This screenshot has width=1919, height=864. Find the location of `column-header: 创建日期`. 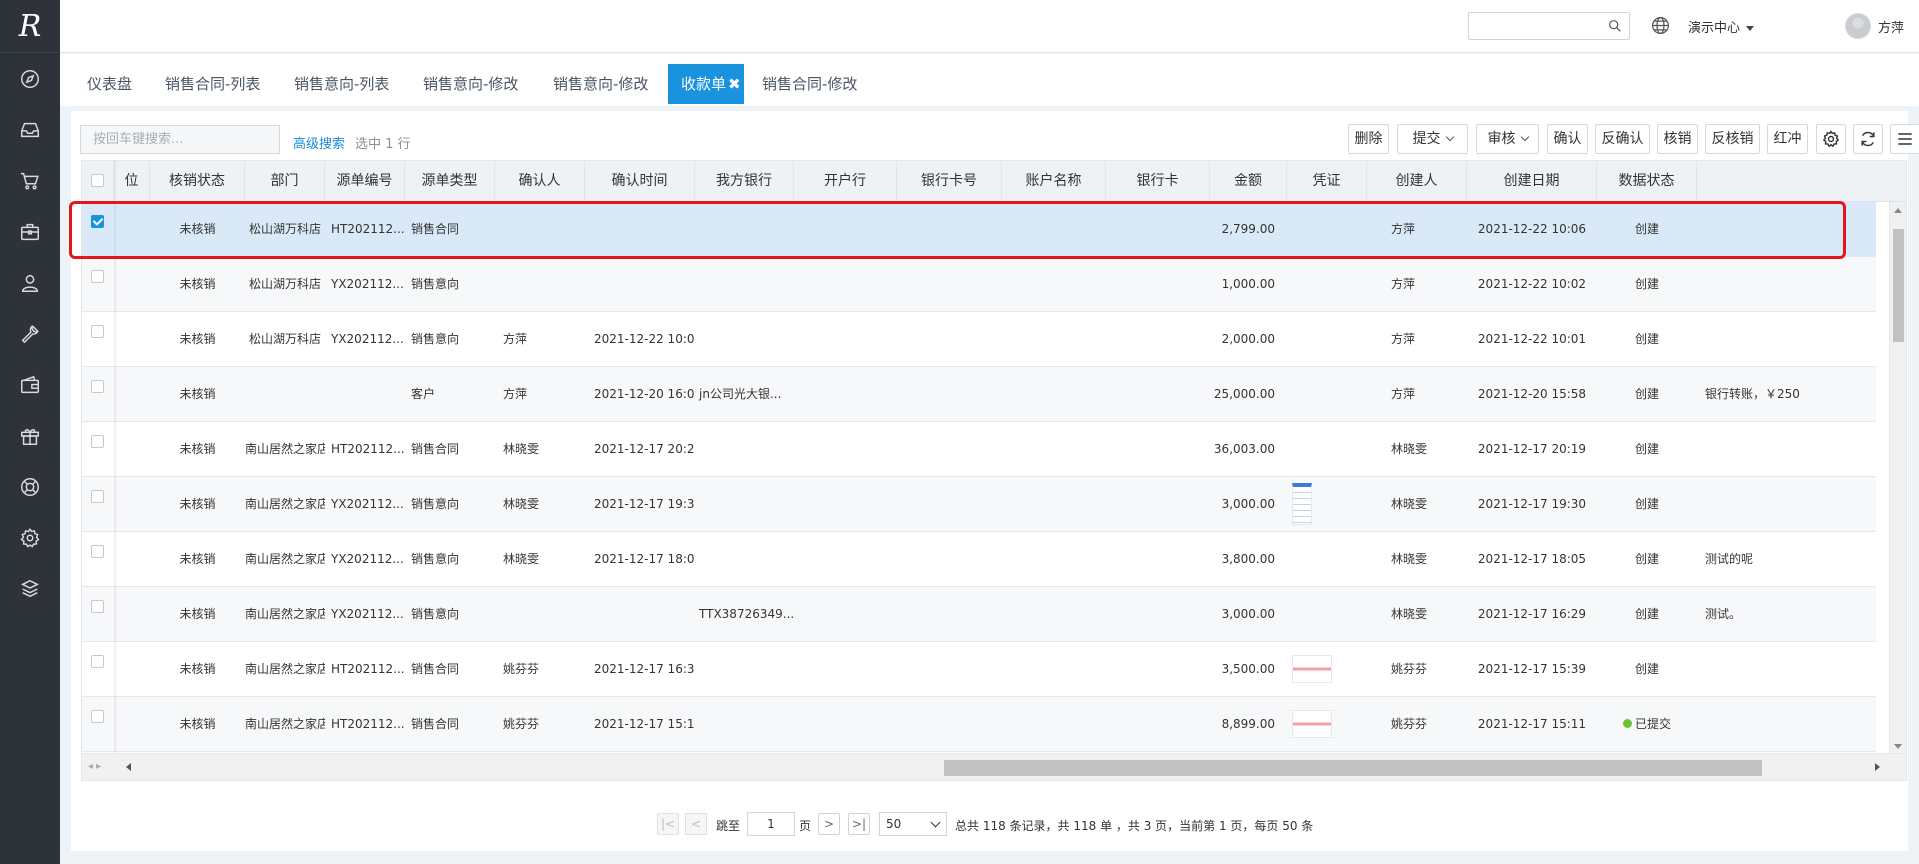

column-header: 创建日期 is located at coordinates (1532, 181).